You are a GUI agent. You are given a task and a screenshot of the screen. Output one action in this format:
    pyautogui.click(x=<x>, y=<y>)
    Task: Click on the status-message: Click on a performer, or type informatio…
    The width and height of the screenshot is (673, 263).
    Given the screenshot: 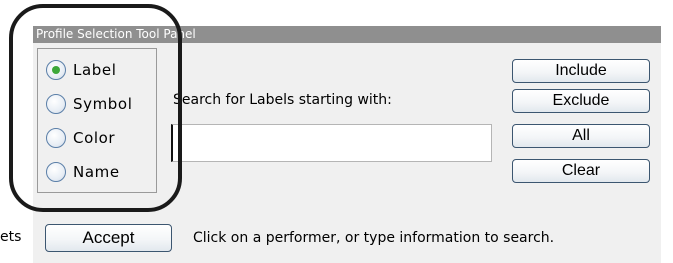 What is the action you would take?
    pyautogui.click(x=374, y=238)
    